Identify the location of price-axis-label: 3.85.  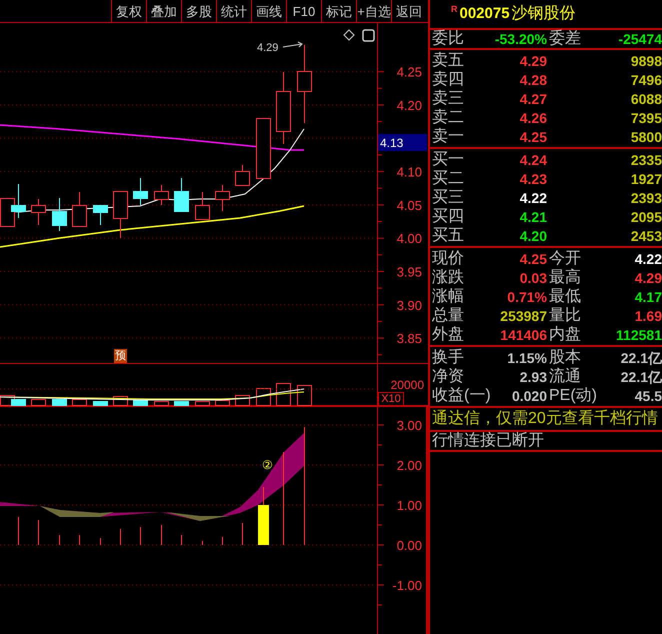
(409, 338).